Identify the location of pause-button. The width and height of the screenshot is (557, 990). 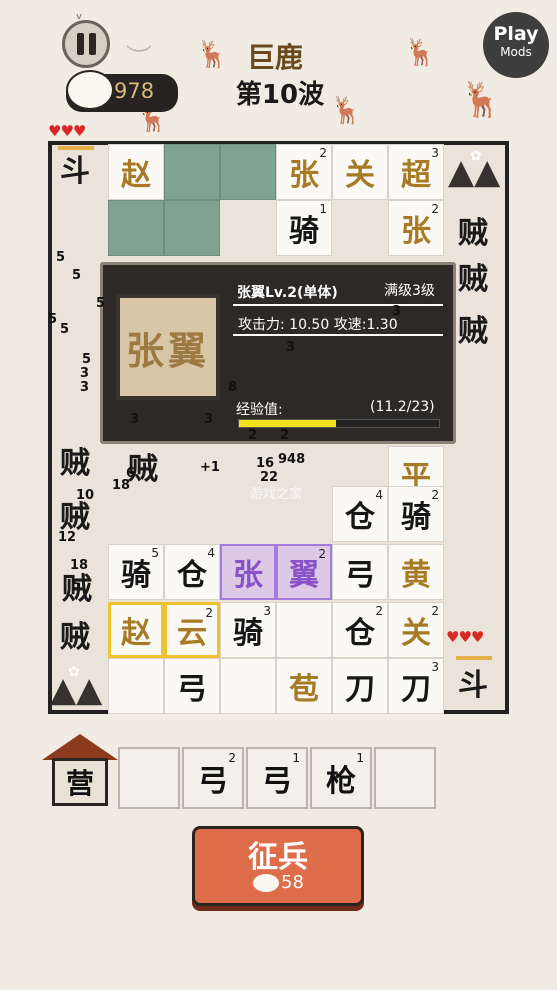
(86, 44).